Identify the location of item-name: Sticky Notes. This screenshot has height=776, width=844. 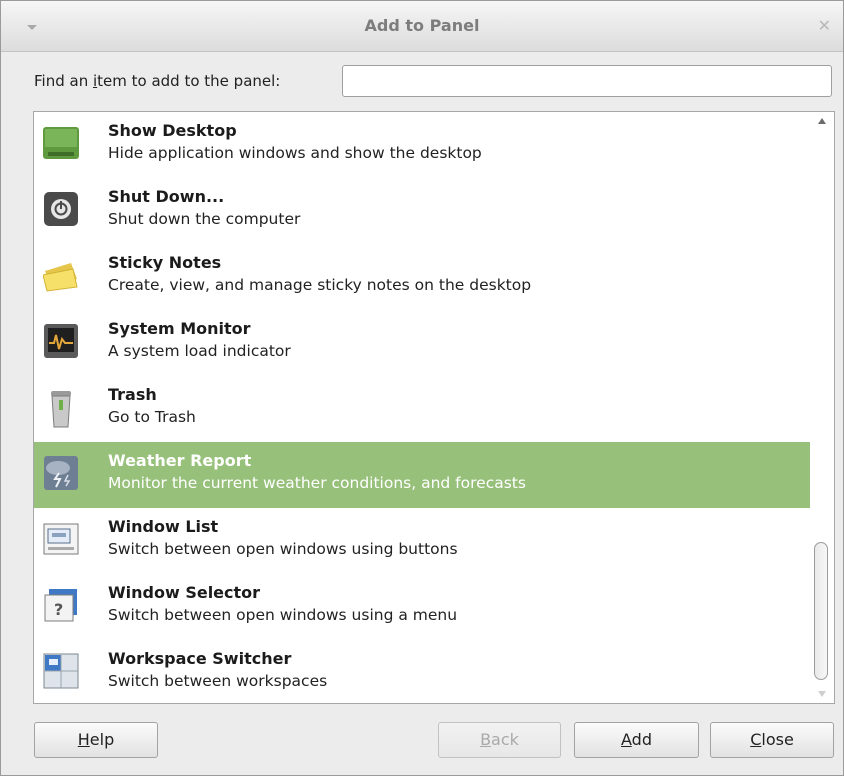
(165, 262).